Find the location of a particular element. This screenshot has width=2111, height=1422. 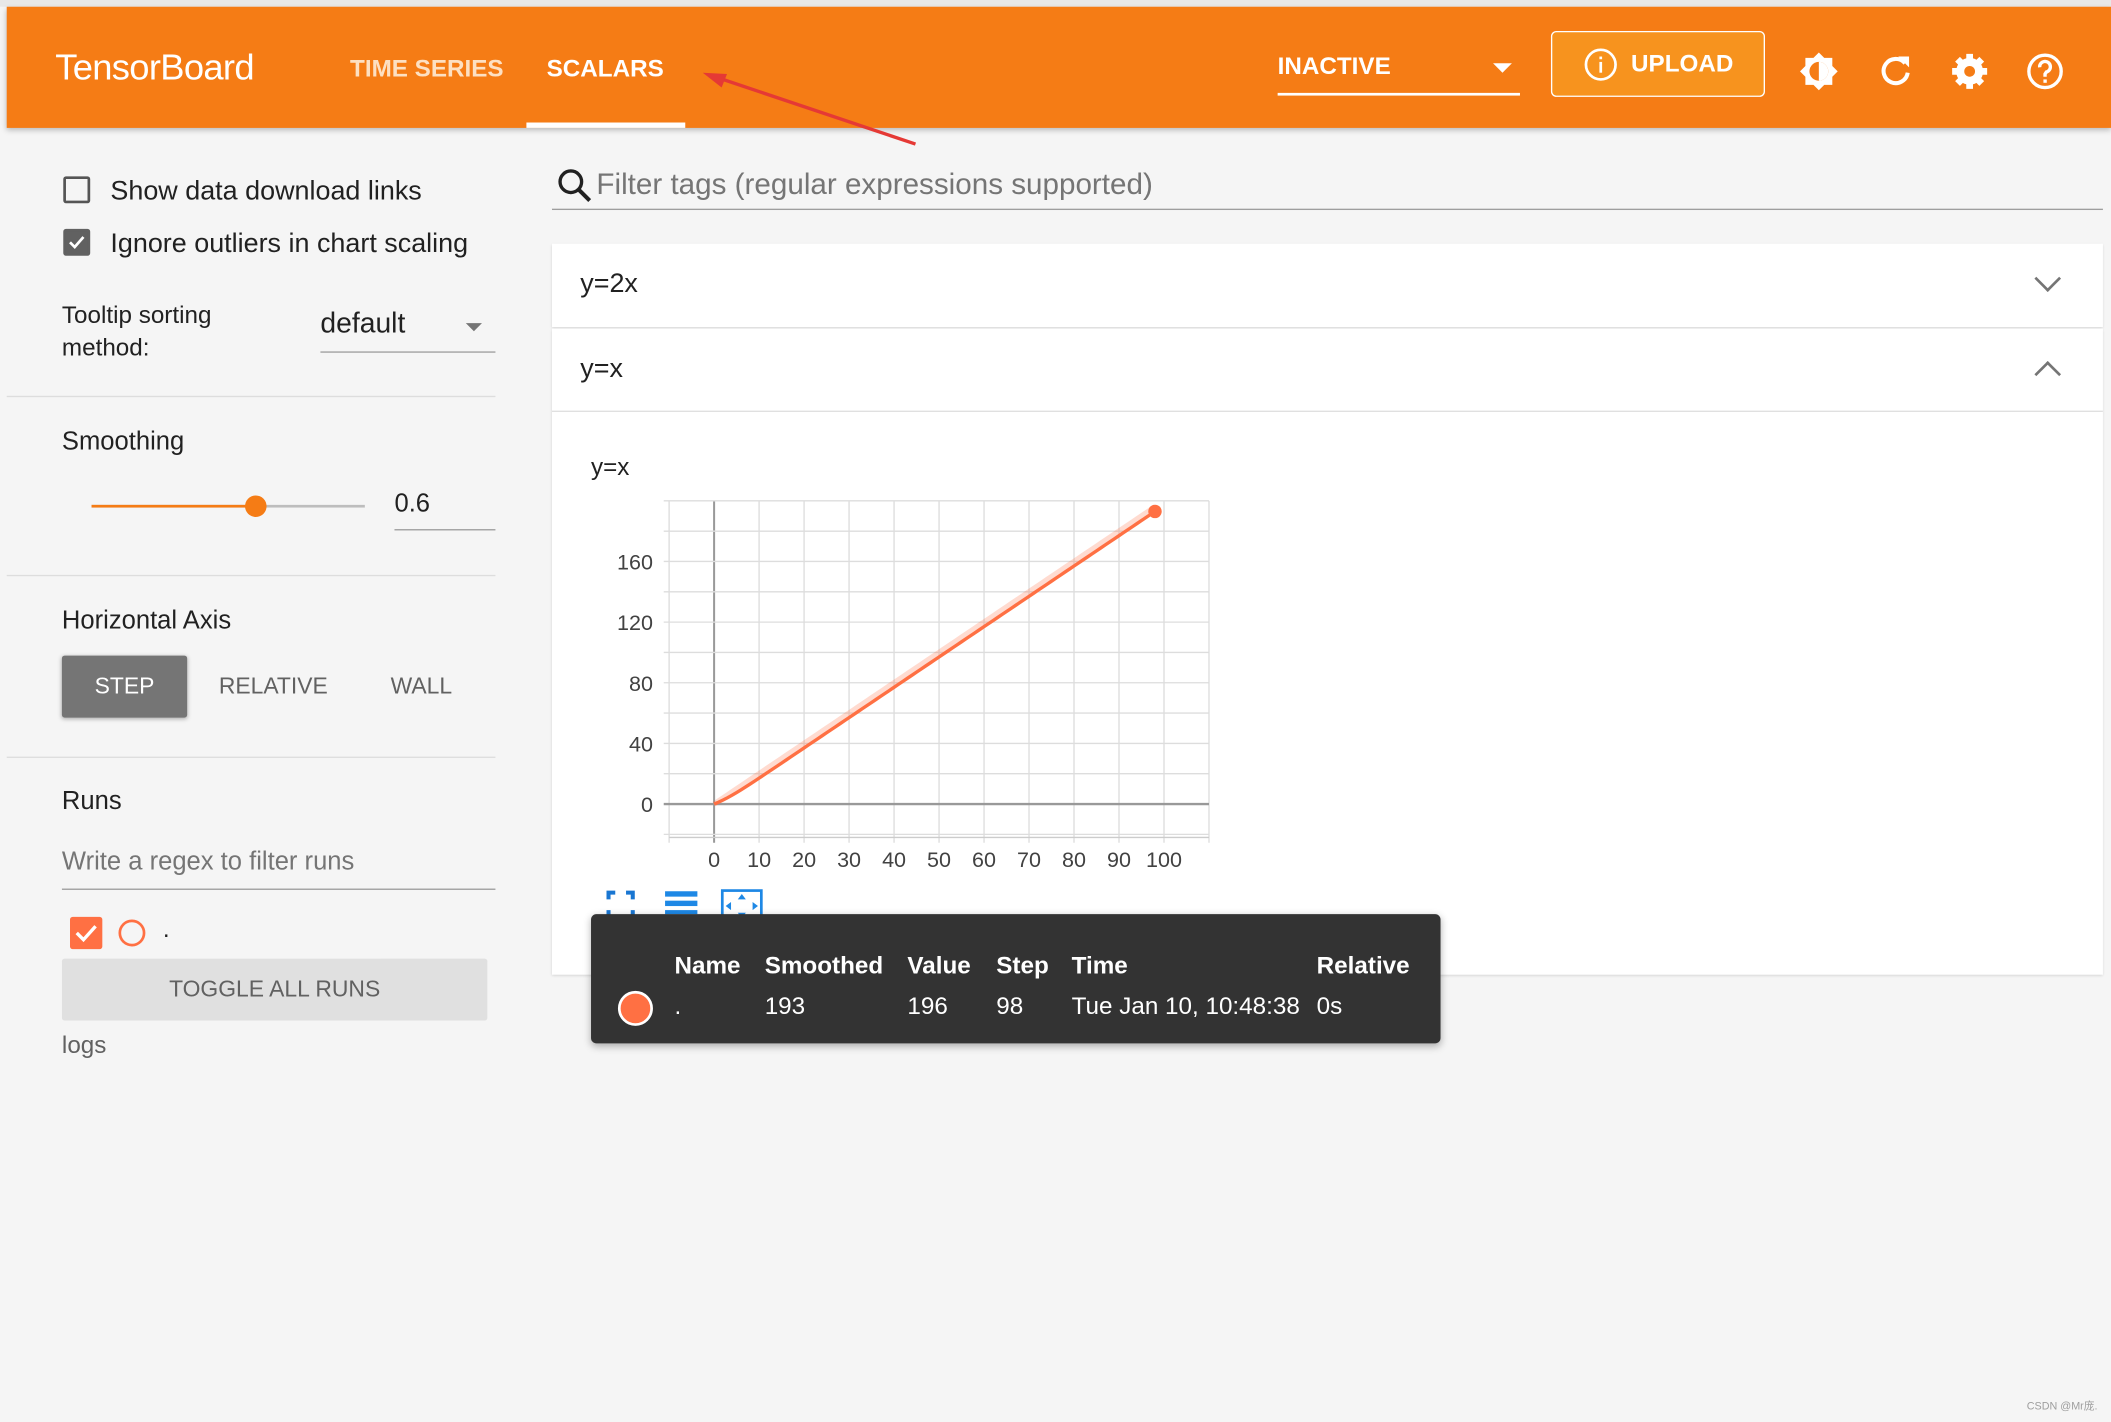

show-download-links-label: Show data download links is located at coordinates (266, 191).